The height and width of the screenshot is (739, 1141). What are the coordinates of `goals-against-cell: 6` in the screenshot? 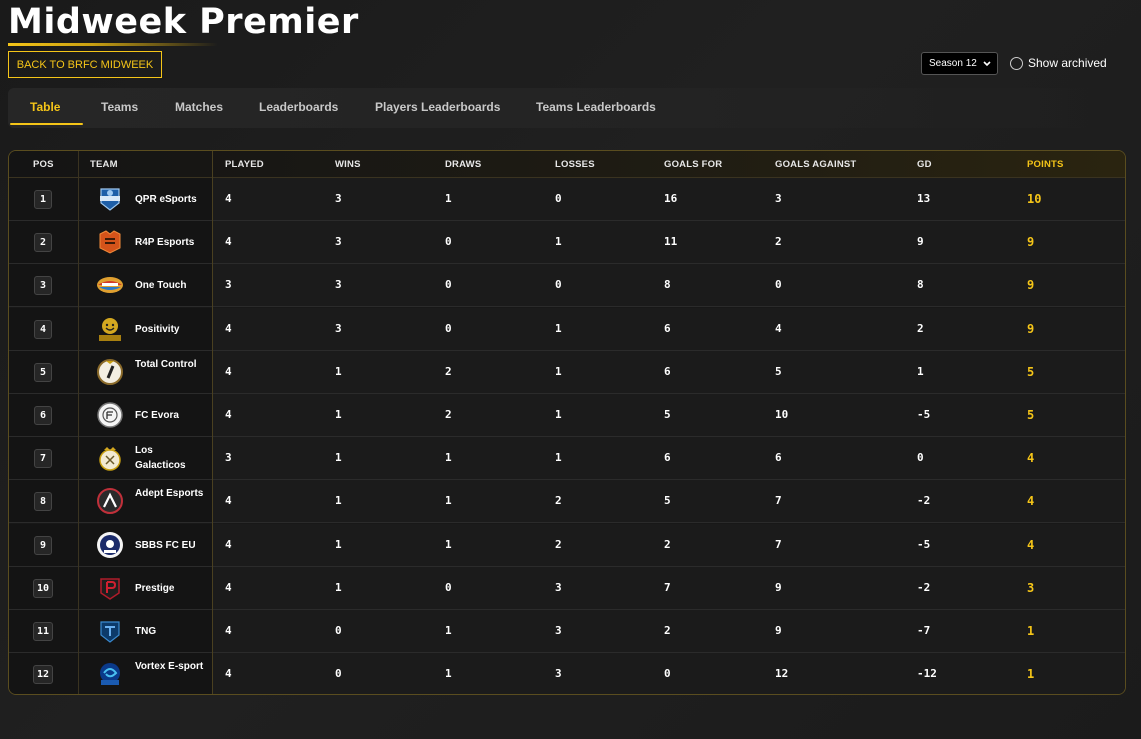 It's located at (778, 458).